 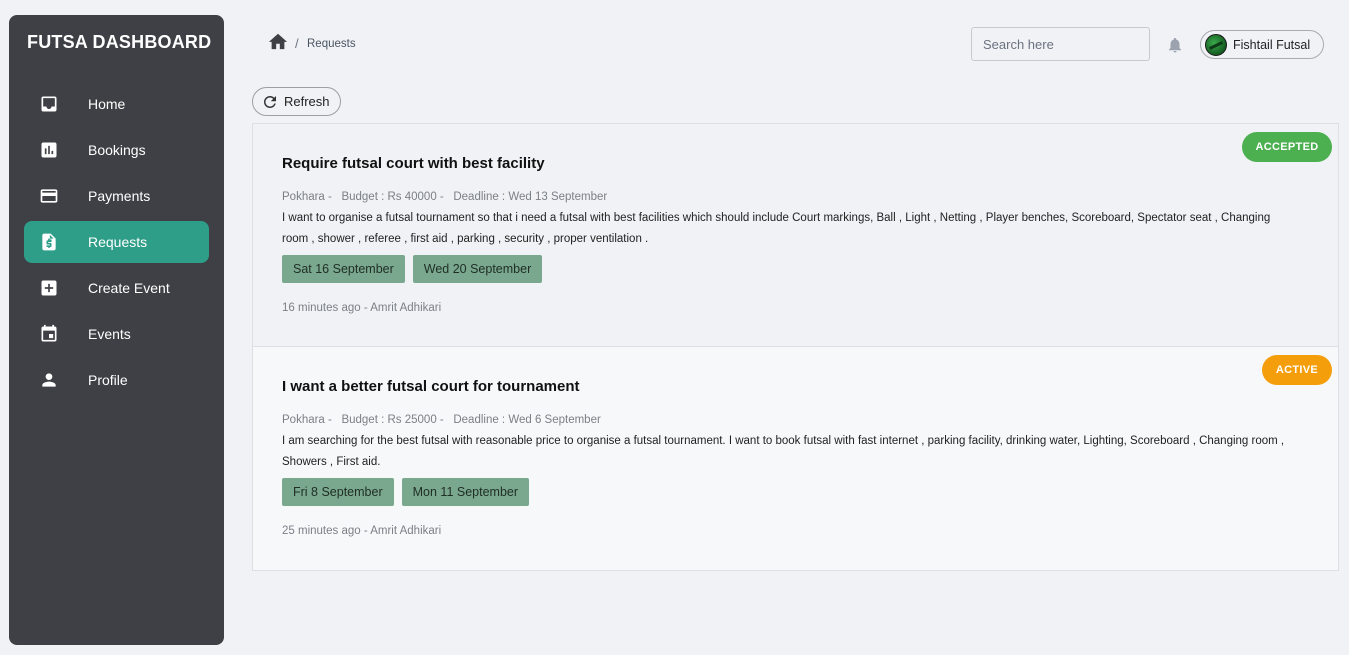 What do you see at coordinates (278, 41) in the screenshot?
I see `home-icon` at bounding box center [278, 41].